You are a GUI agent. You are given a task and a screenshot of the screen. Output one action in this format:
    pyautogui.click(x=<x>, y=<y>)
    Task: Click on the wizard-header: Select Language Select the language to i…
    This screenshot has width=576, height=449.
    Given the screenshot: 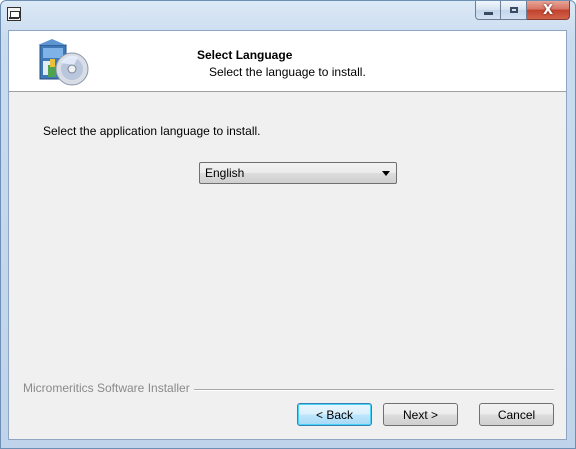 What is the action you would take?
    pyautogui.click(x=287, y=61)
    